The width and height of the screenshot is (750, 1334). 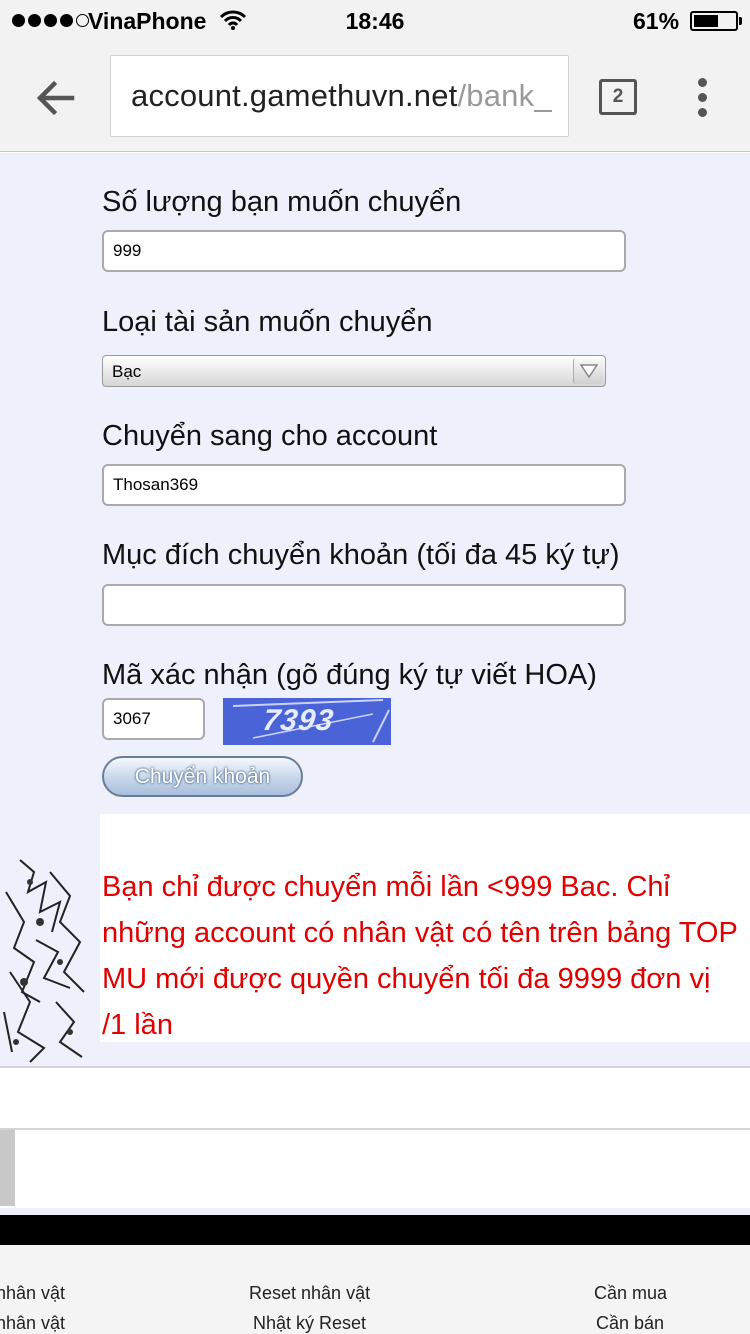 What do you see at coordinates (364, 605) in the screenshot?
I see `purpose-input` at bounding box center [364, 605].